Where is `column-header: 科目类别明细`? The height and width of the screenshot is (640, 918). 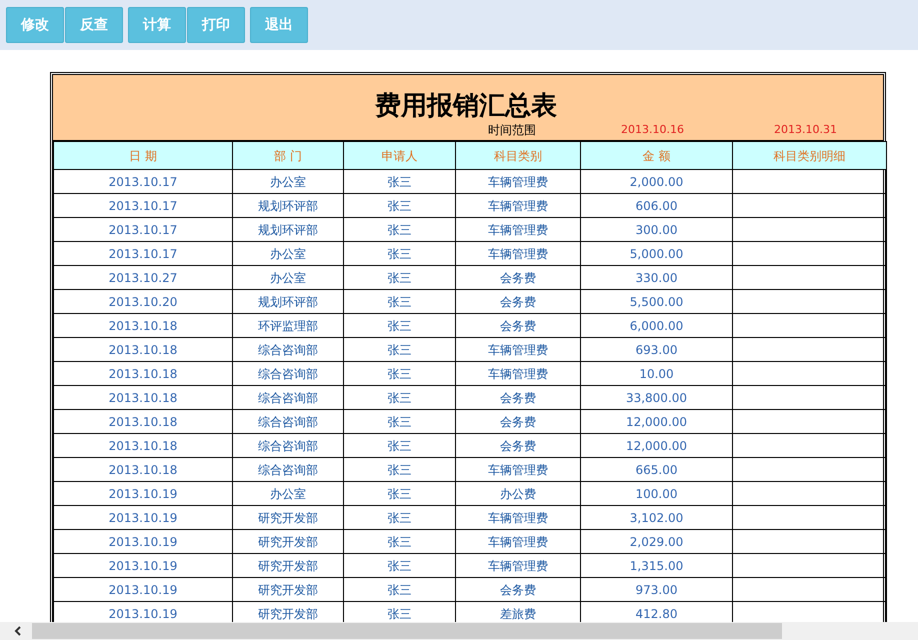 column-header: 科目类别明细 is located at coordinates (809, 156).